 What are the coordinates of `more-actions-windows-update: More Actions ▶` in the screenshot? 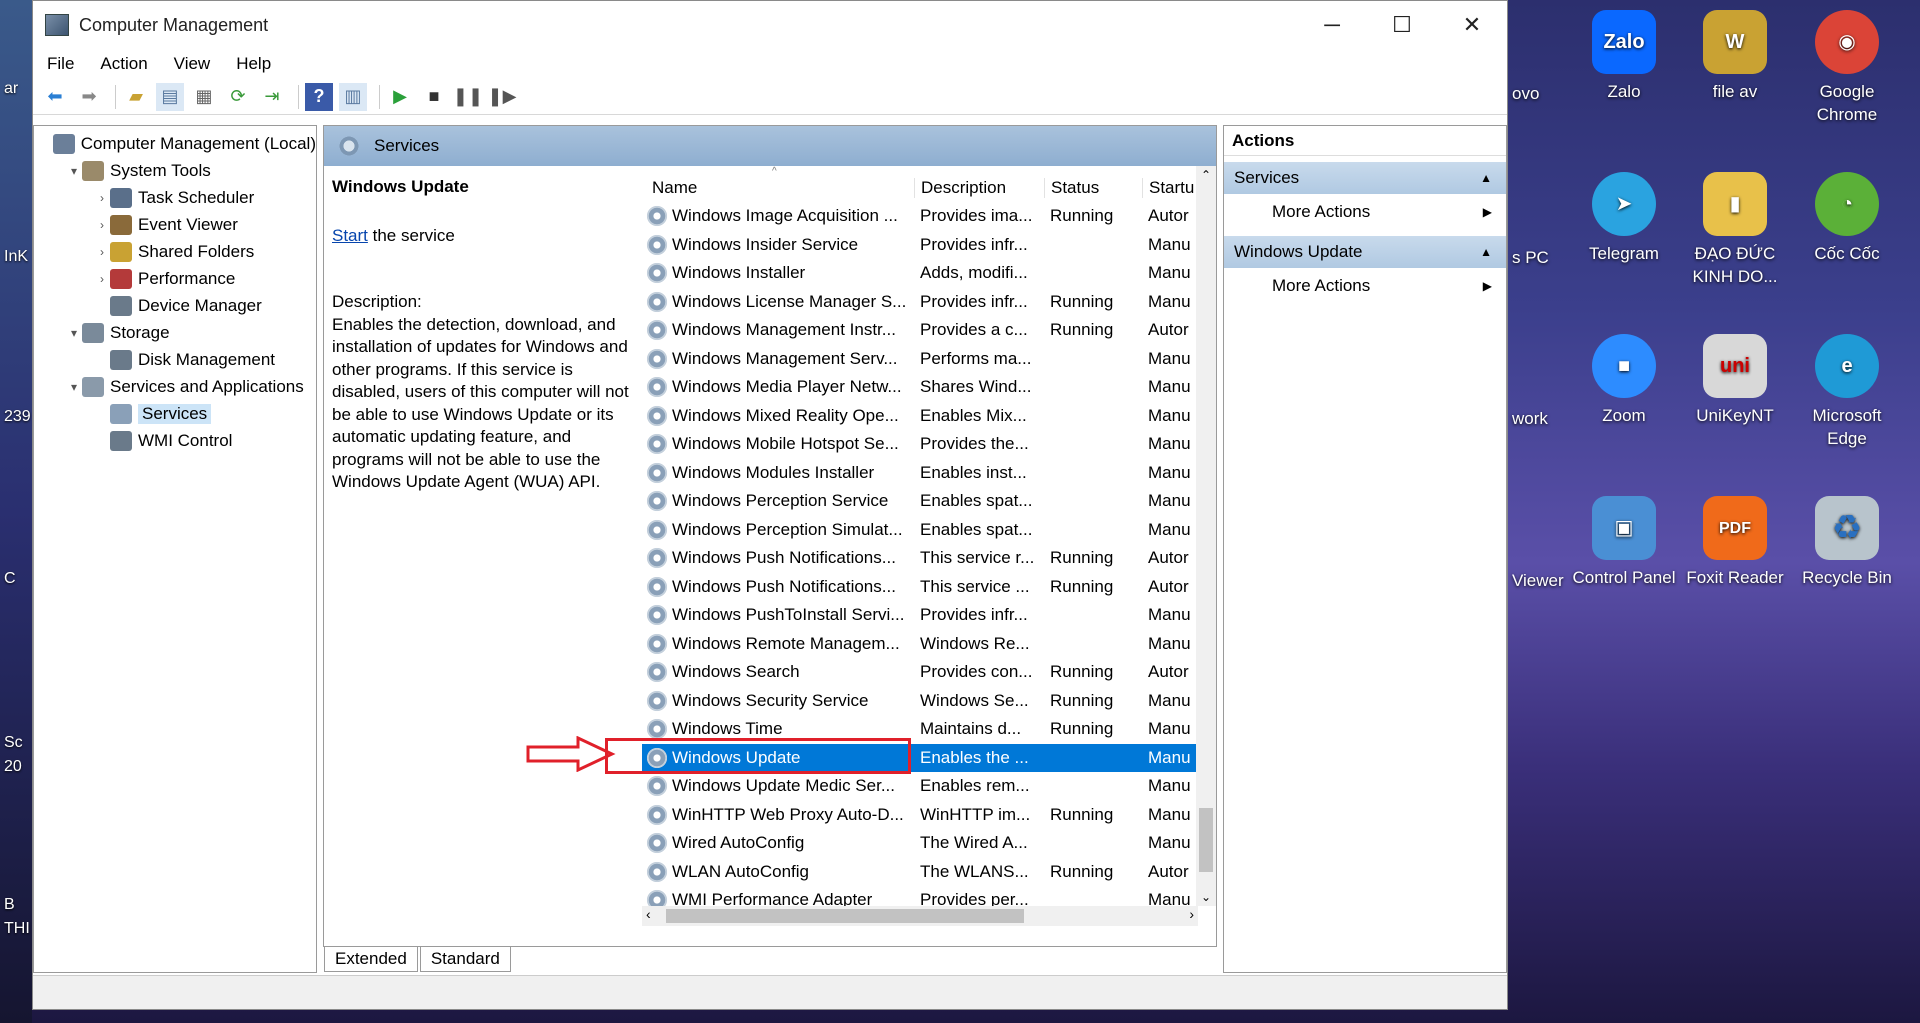 It's located at (1365, 286).